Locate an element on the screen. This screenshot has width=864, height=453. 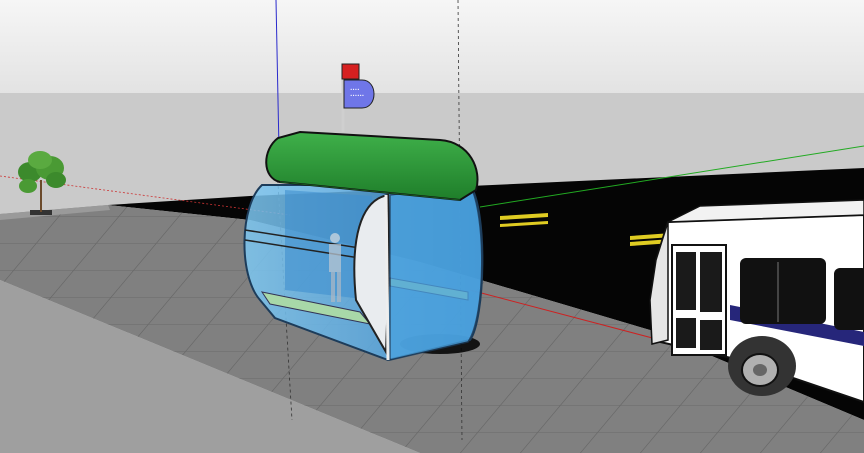
bus-wheel is located at coordinates (762, 366).